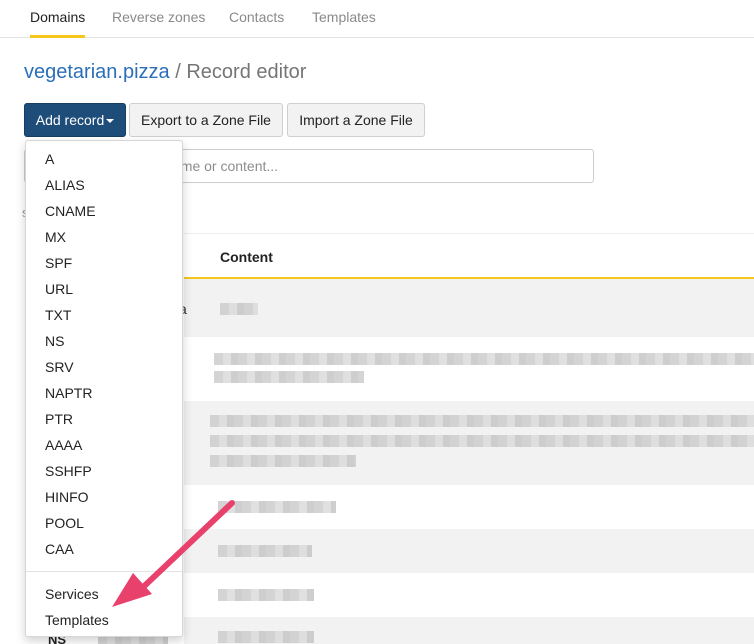 Image resolution: width=754 pixels, height=644 pixels. Describe the element at coordinates (97, 72) in the screenshot. I see `domain-link: vegetarian.pizza` at that location.